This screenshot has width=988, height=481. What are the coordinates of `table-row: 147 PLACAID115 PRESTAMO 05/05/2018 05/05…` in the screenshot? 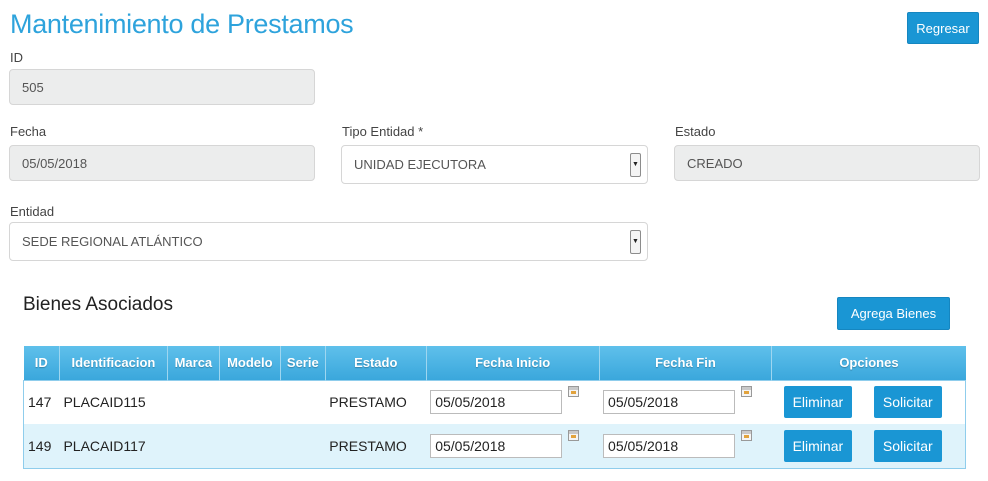 It's located at (494, 402).